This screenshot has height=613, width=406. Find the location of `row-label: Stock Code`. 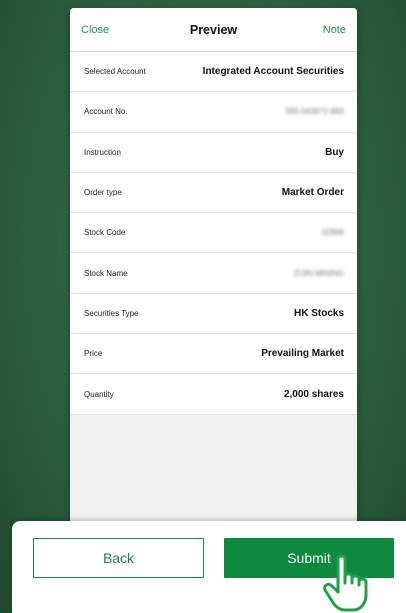

row-label: Stock Code is located at coordinates (105, 233).